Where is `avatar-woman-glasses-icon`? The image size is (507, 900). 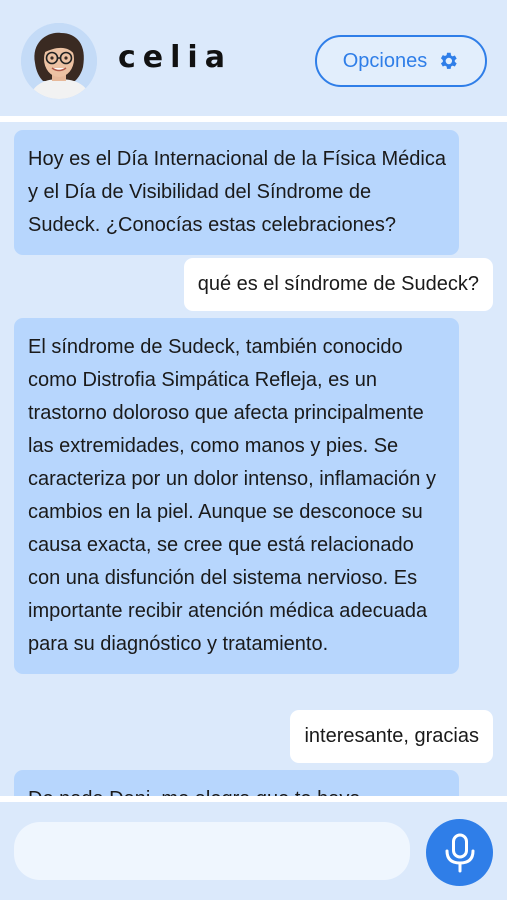
avatar-woman-glasses-icon is located at coordinates (59, 61).